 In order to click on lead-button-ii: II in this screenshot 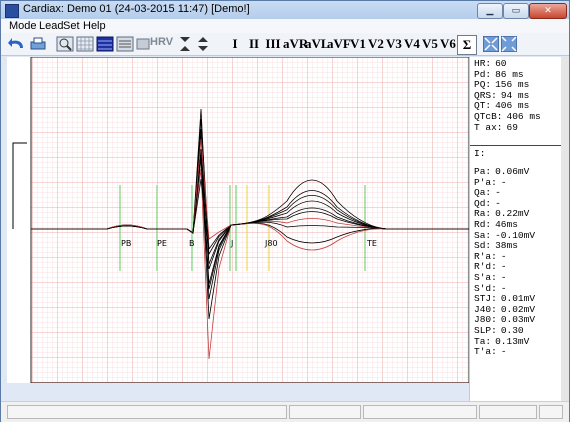, I will do `click(254, 44)`.